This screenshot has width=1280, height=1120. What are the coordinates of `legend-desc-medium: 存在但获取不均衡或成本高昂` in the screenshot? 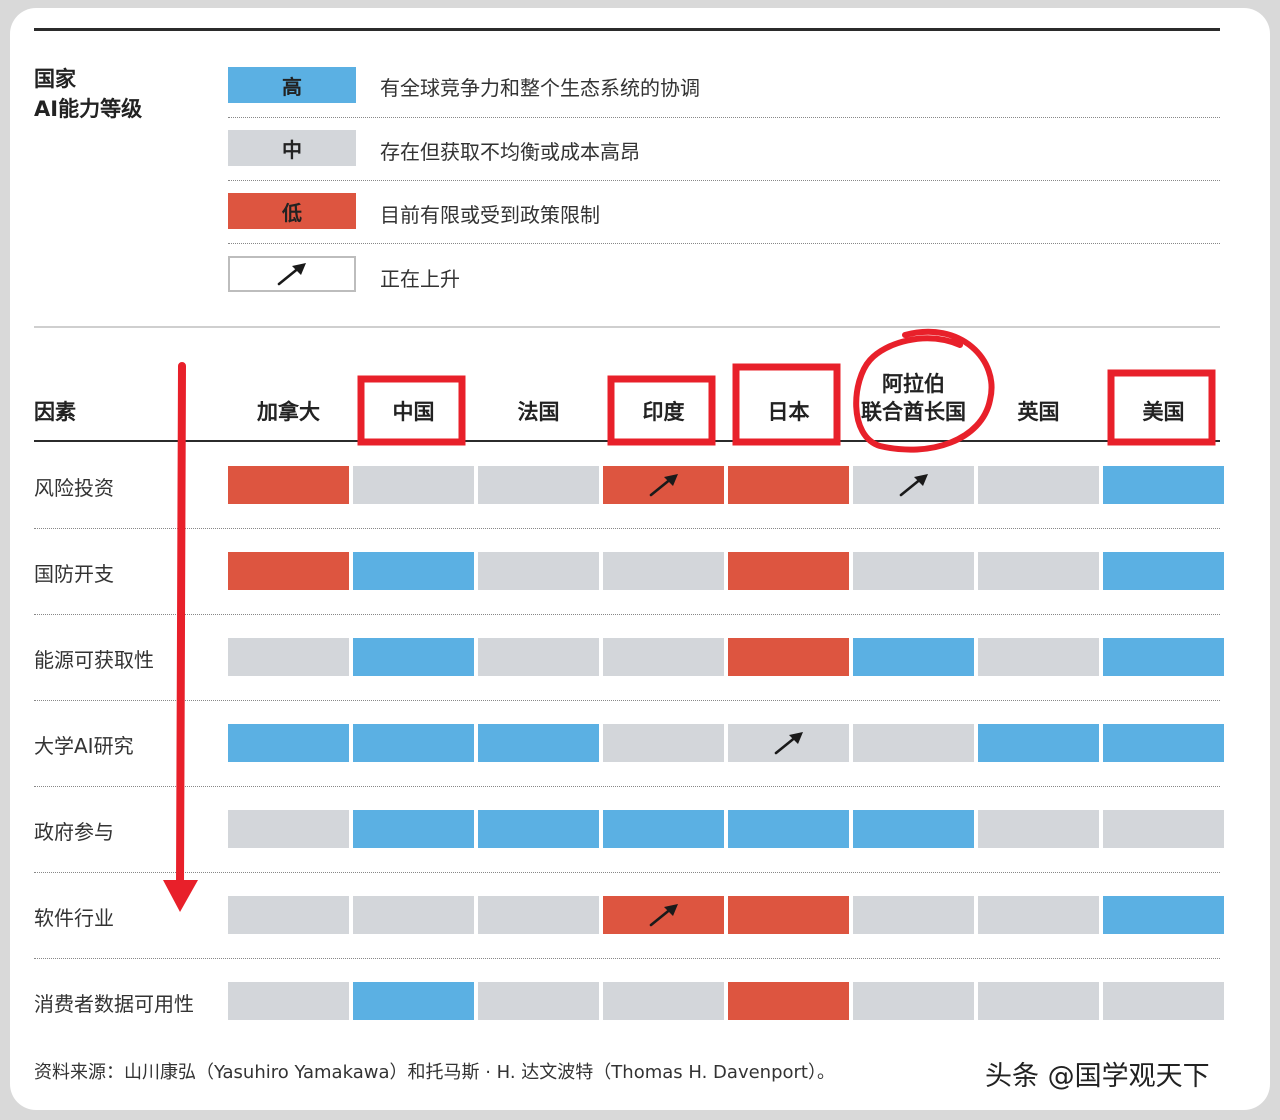 It's located at (510, 152).